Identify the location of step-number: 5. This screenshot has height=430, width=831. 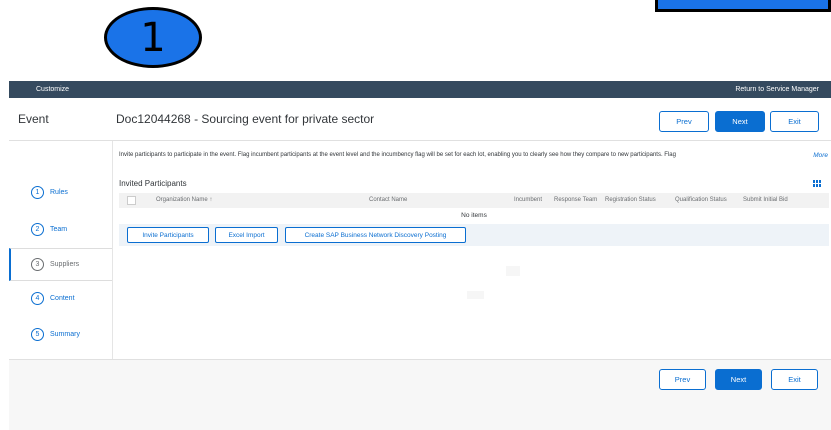
(37, 334).